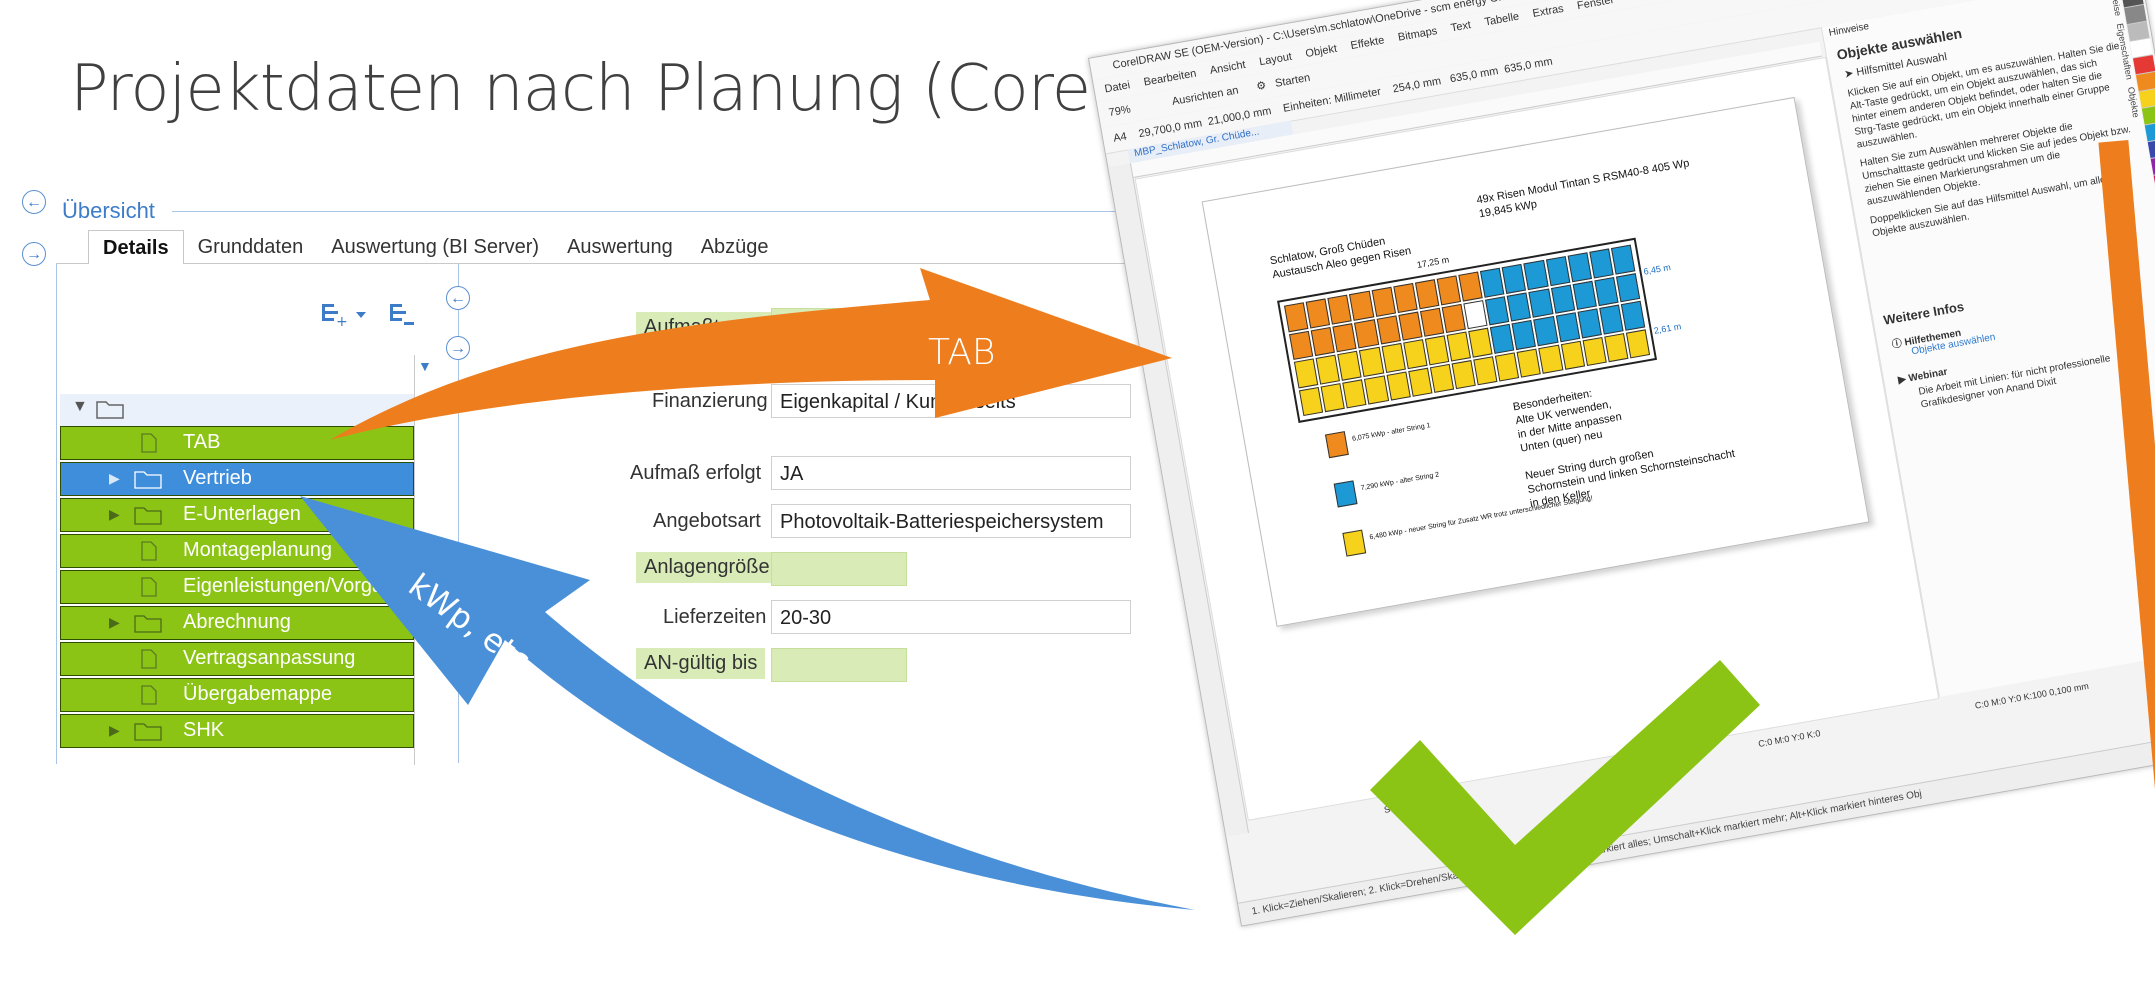 This screenshot has width=2155, height=1006. I want to click on checkmark-icon, so click(1565, 797).